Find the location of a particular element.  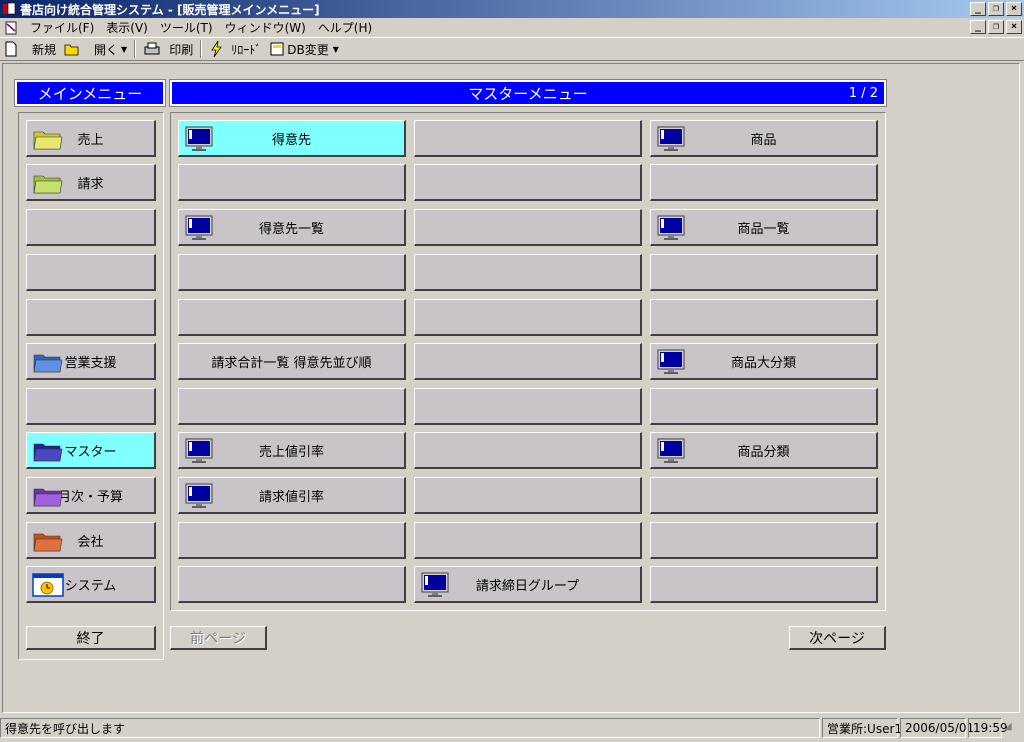

button-label: マスター is located at coordinates (90, 452).